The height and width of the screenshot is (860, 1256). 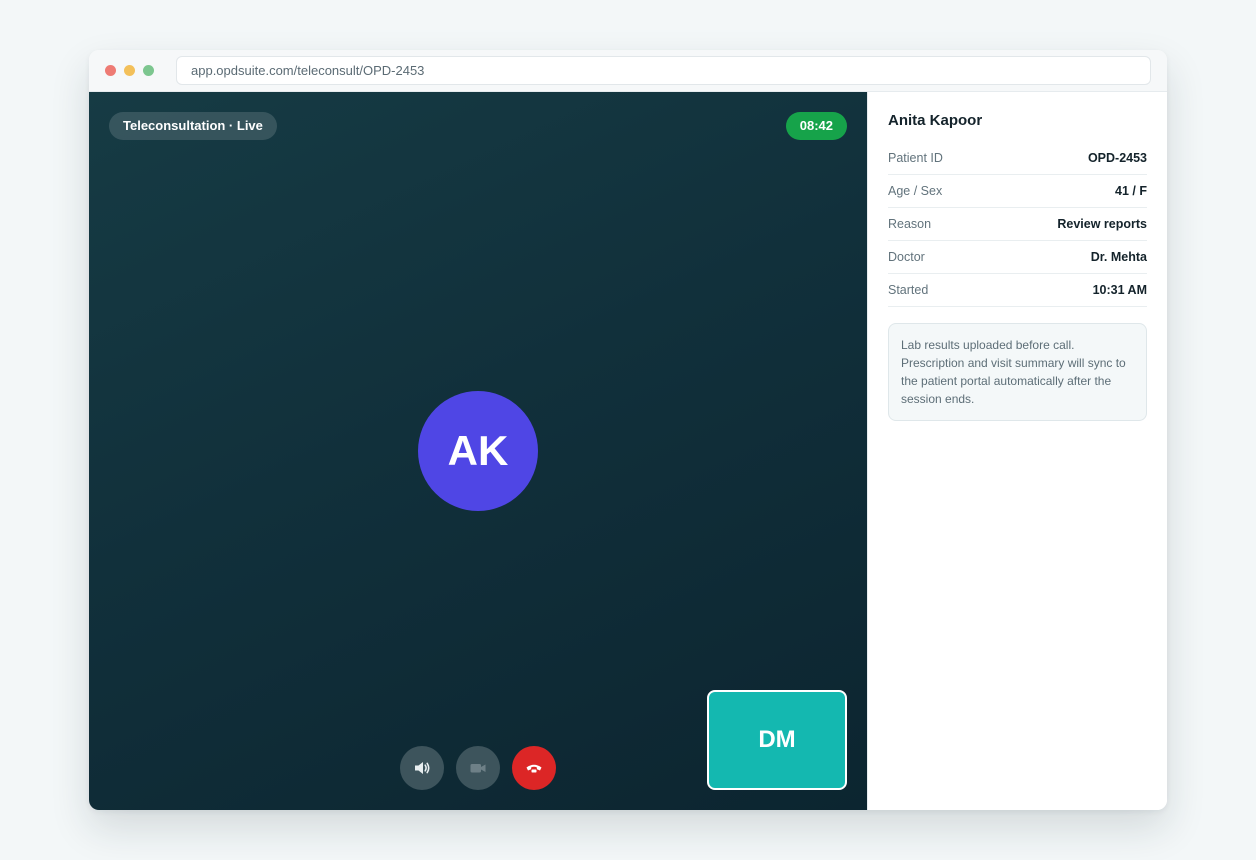 I want to click on detail-label: Started, so click(x=908, y=290).